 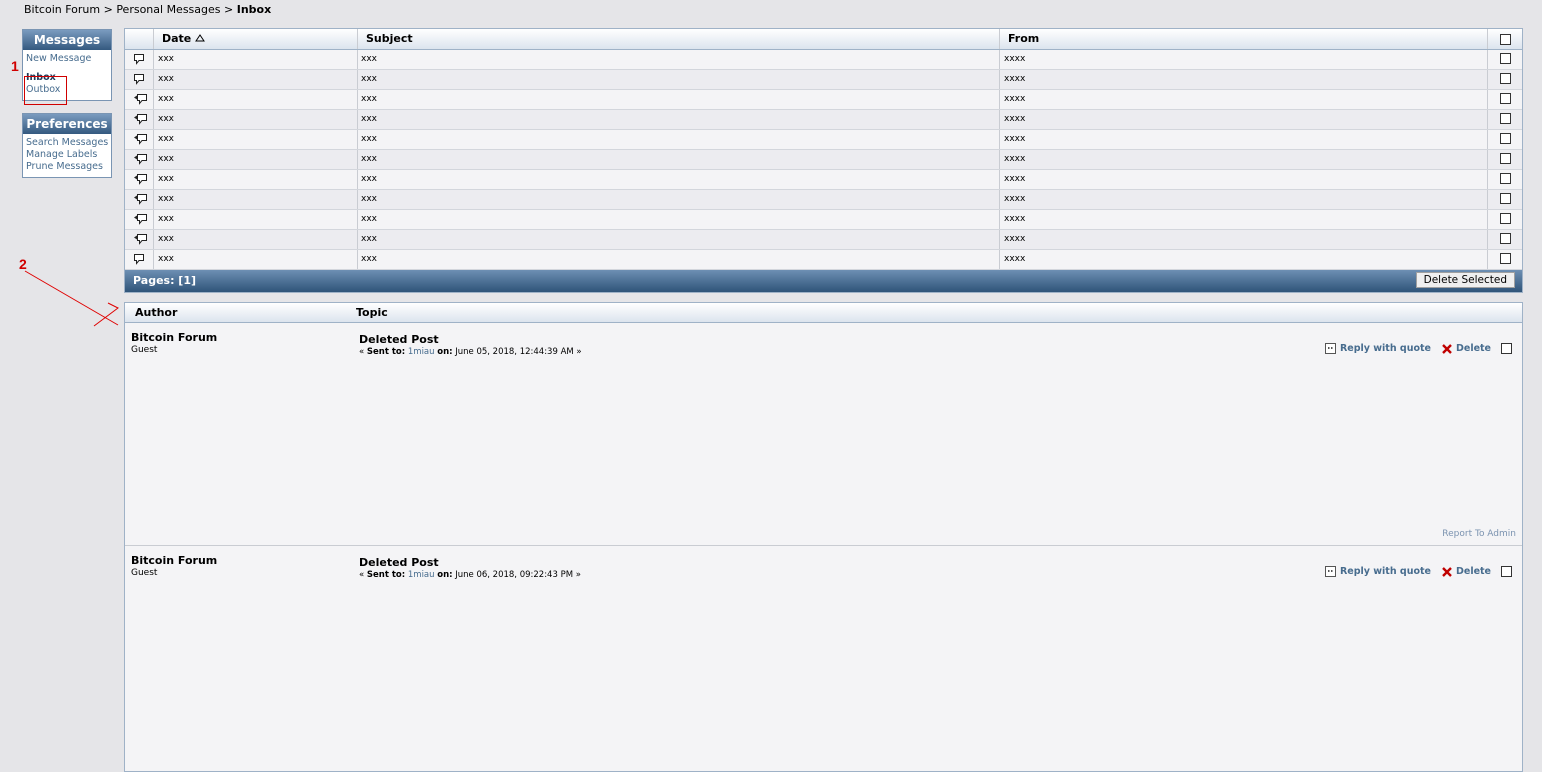 I want to click on select-all-checkbox, so click(x=1505, y=39).